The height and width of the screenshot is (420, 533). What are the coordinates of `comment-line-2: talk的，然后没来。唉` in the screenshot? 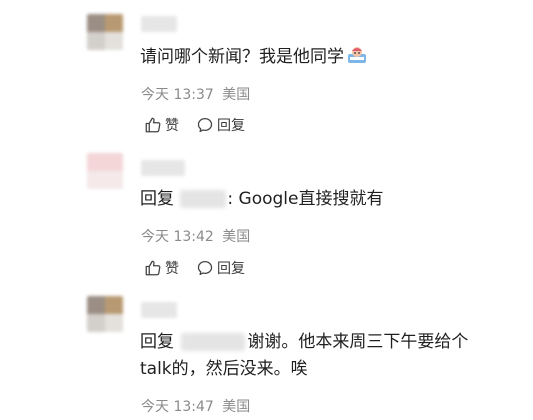 It's located at (325, 369).